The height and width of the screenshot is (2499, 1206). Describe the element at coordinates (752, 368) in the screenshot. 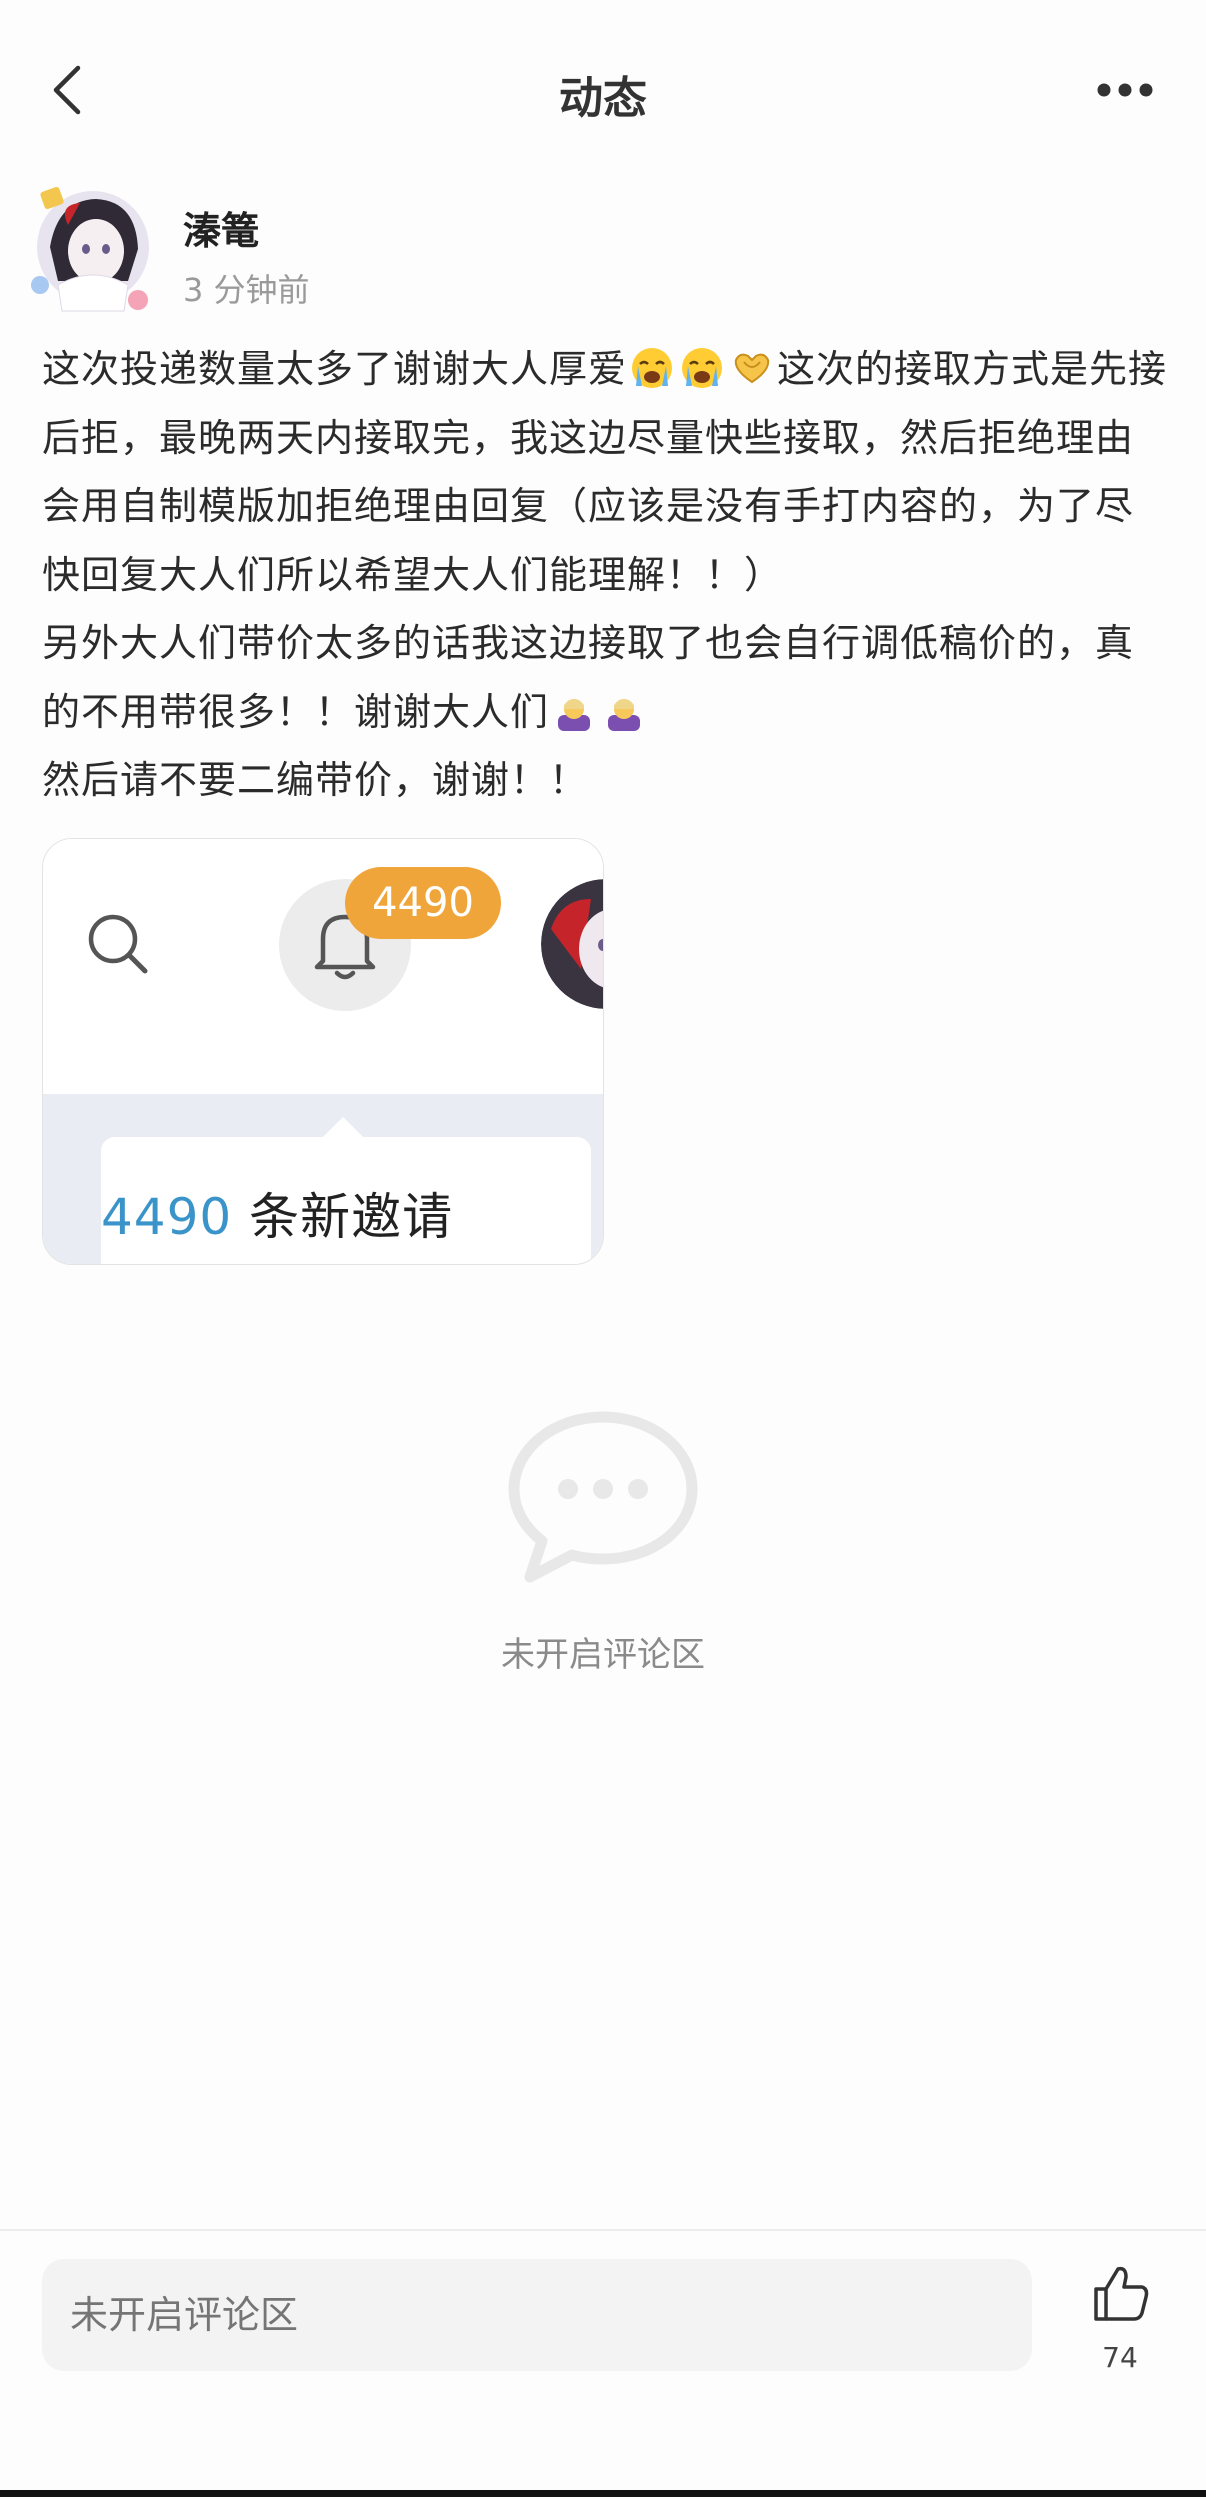

I see `heart-hands-emoji` at that location.